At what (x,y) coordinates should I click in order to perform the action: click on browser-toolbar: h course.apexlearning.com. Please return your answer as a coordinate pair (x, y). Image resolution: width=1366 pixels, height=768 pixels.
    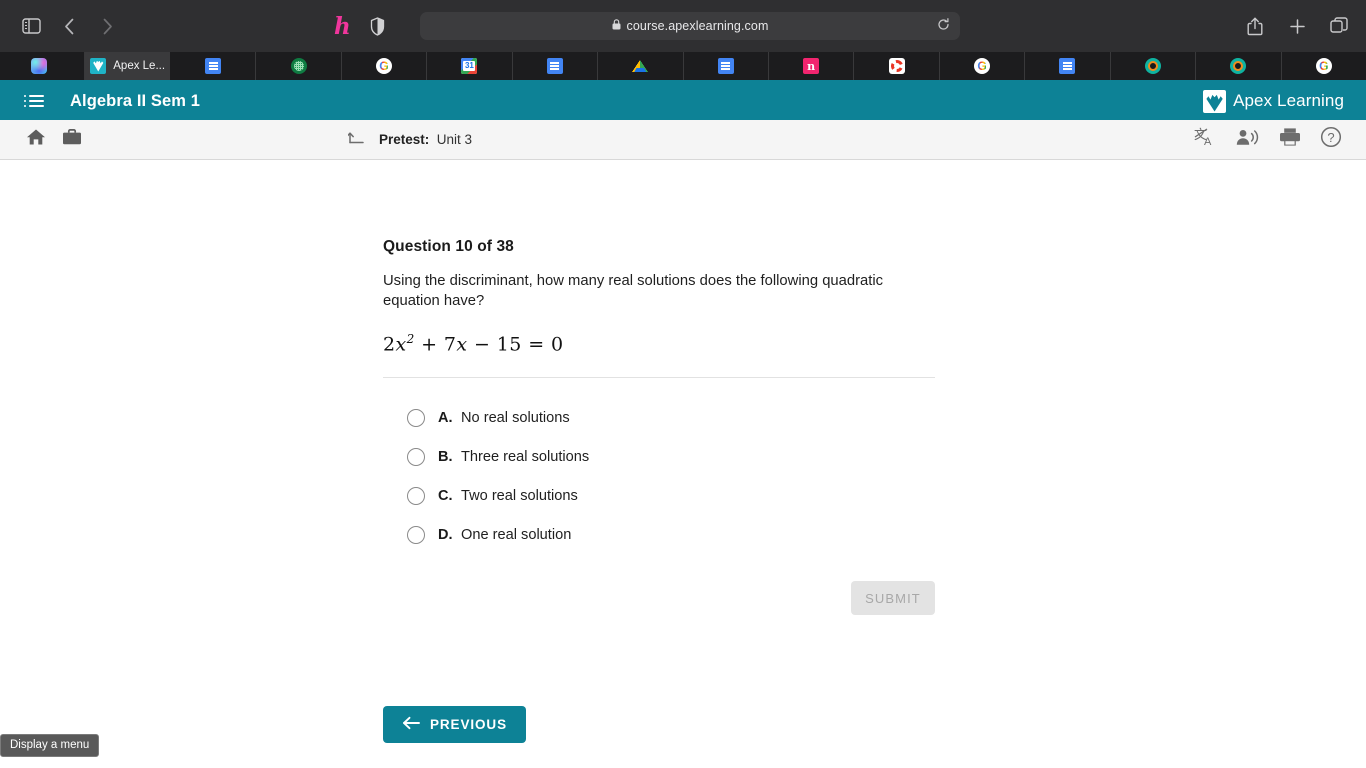
    Looking at the image, I should click on (683, 26).